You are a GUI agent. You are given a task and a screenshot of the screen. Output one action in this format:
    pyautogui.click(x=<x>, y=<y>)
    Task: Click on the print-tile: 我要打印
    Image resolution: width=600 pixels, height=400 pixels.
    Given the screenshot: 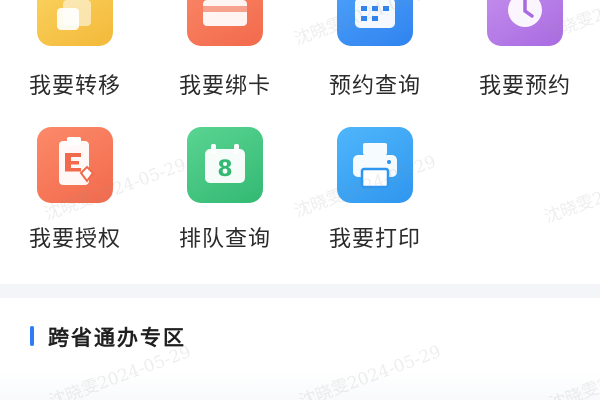 What is the action you would take?
    pyautogui.click(x=375, y=197)
    